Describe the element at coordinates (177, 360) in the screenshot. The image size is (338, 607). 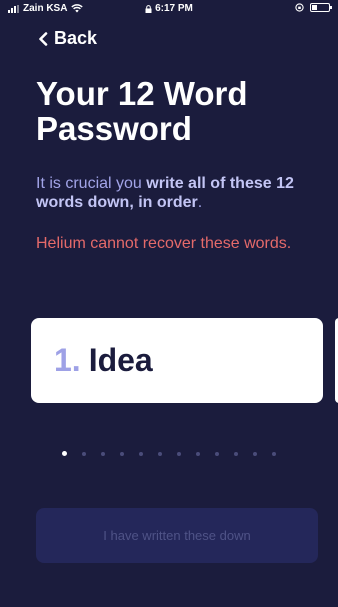
I see `word-card: 1. Idea` at that location.